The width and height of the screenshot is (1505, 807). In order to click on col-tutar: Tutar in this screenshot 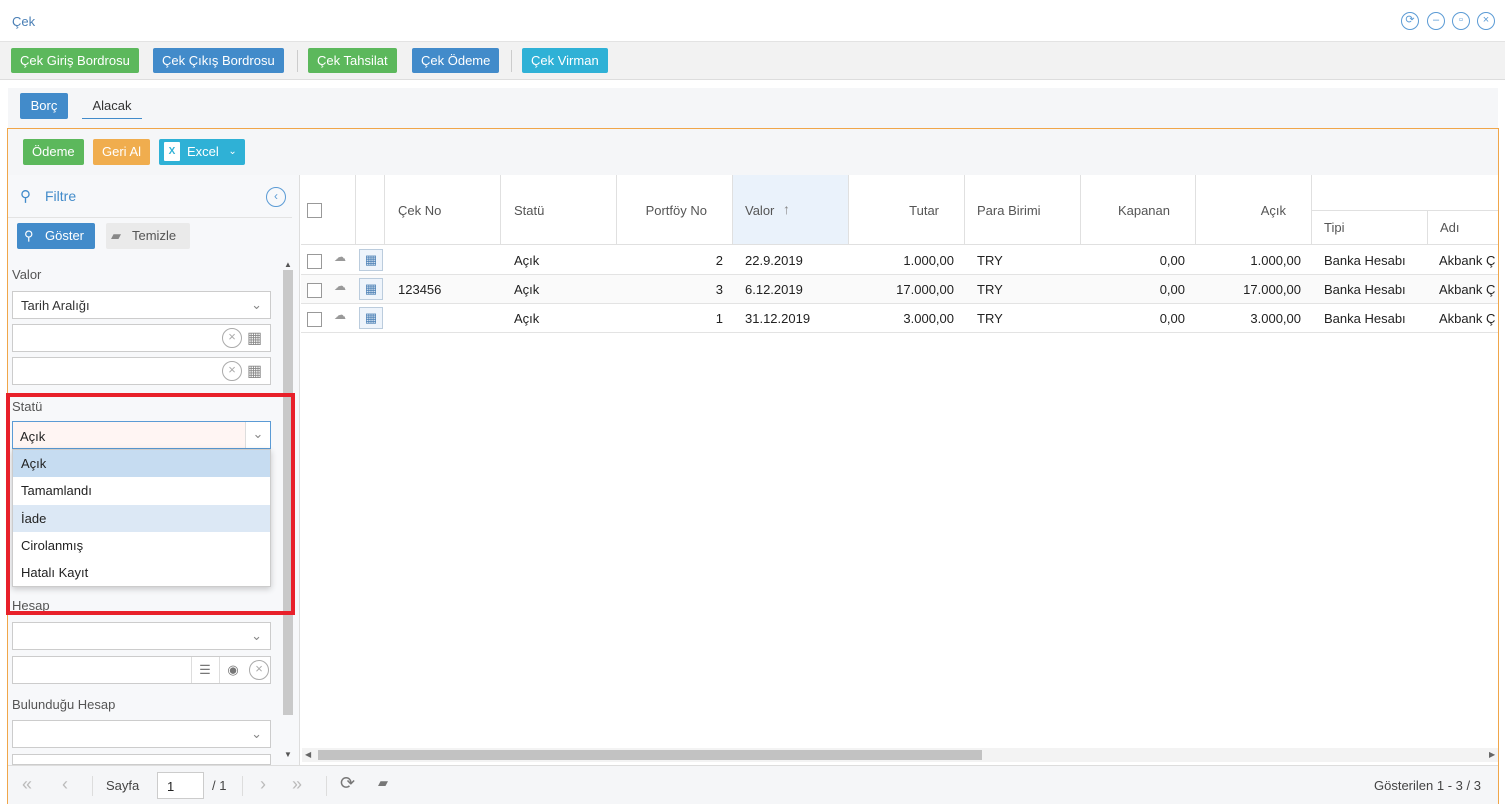, I will do `click(907, 210)`.